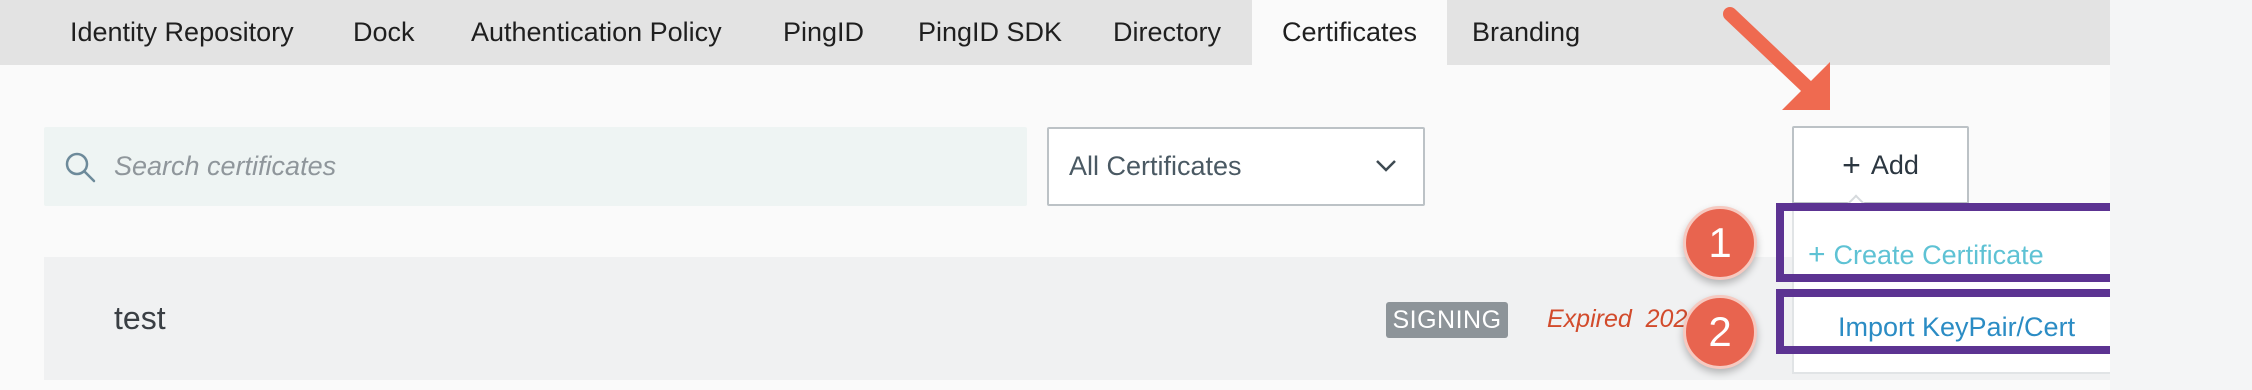 The image size is (2252, 390). Describe the element at coordinates (823, 32) in the screenshot. I see `tab-pingid: PingID` at that location.